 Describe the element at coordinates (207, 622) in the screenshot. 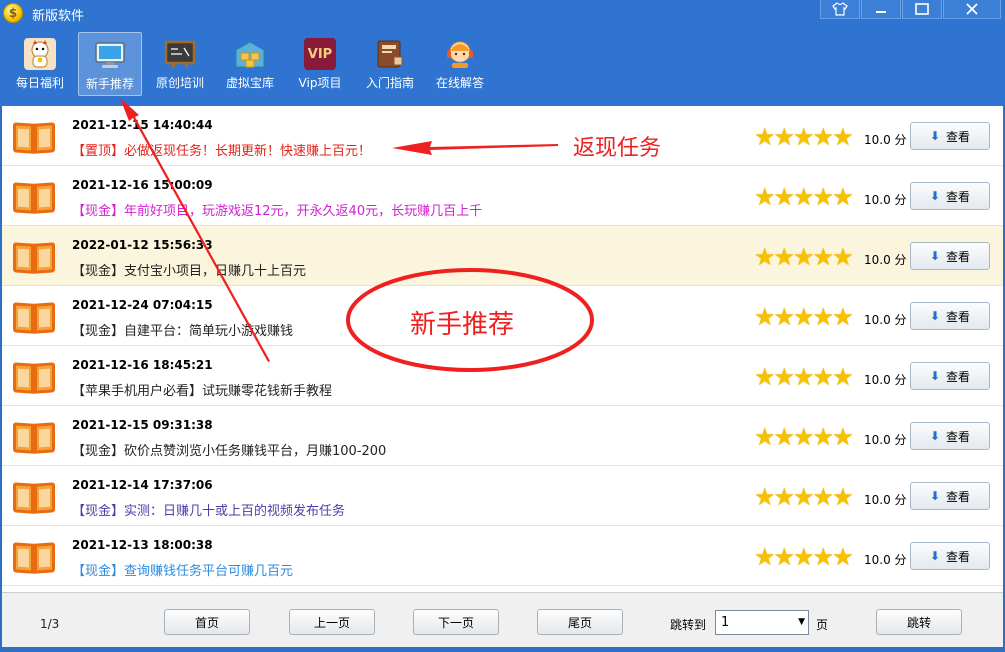

I see `first-page-button: 首页` at that location.